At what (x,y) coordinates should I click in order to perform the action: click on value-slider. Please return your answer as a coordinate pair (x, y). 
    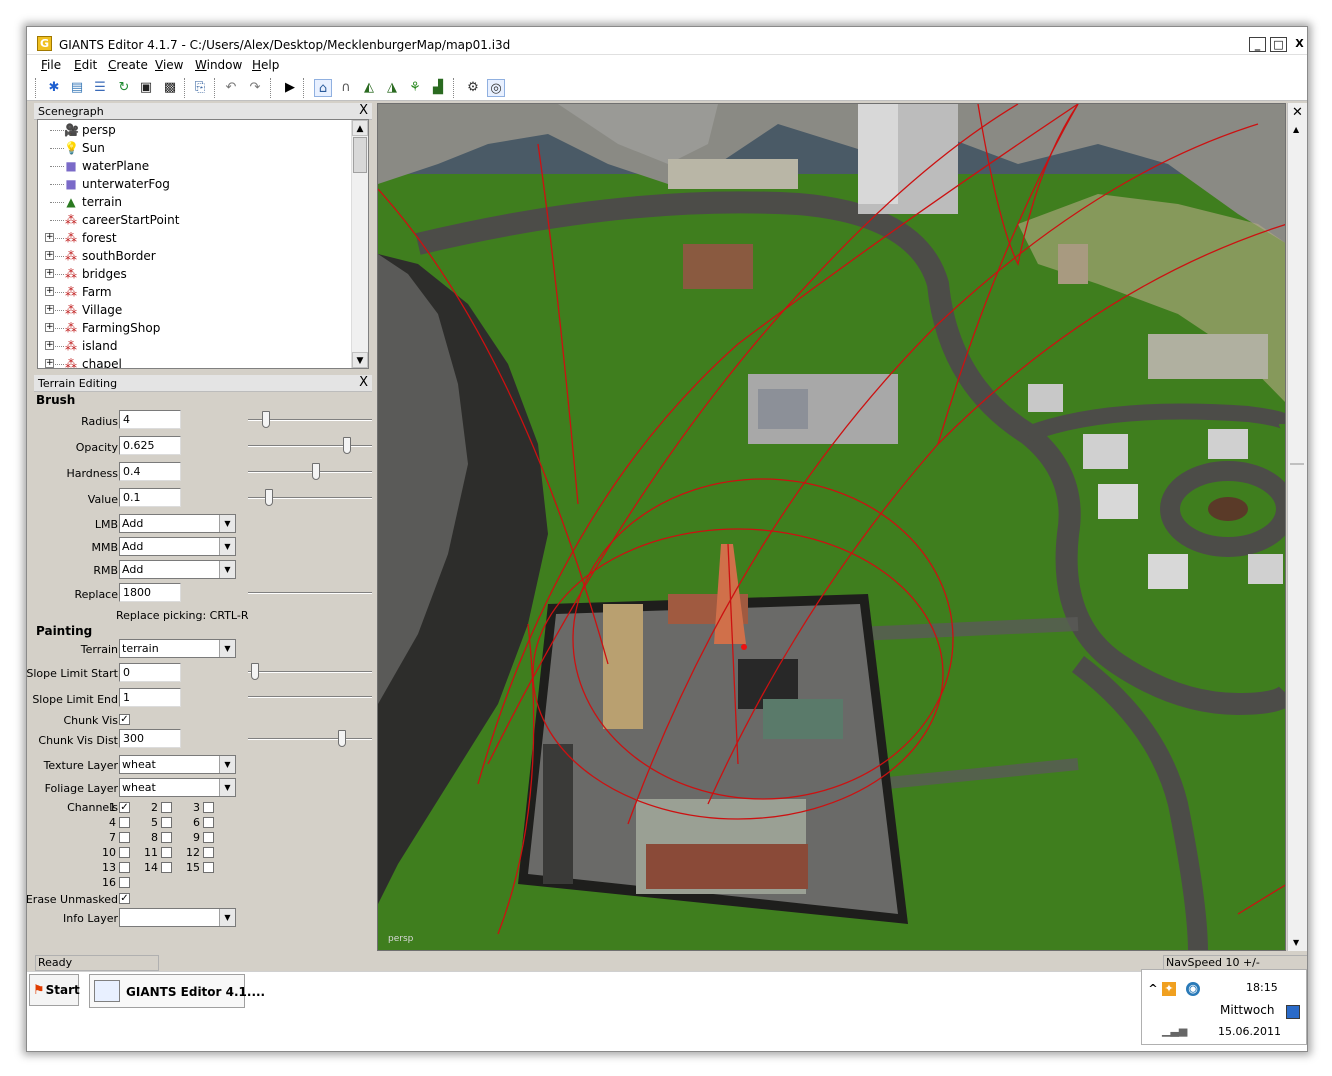
    Looking at the image, I should click on (310, 497).